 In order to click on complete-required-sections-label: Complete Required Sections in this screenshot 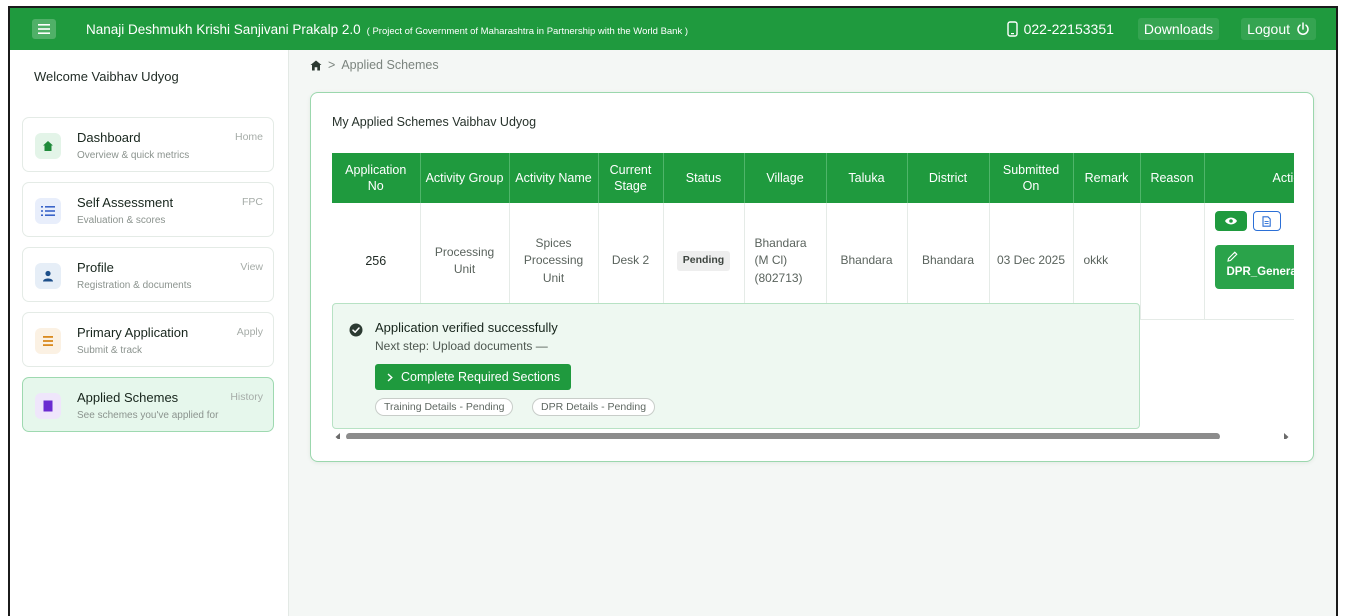, I will do `click(481, 377)`.